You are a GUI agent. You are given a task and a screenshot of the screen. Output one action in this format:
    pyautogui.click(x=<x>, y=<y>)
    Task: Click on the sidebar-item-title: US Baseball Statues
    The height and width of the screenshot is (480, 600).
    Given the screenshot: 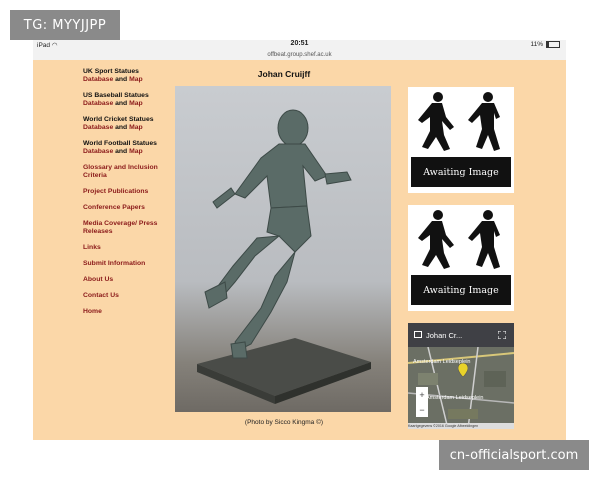 What is the action you would take?
    pyautogui.click(x=116, y=95)
    